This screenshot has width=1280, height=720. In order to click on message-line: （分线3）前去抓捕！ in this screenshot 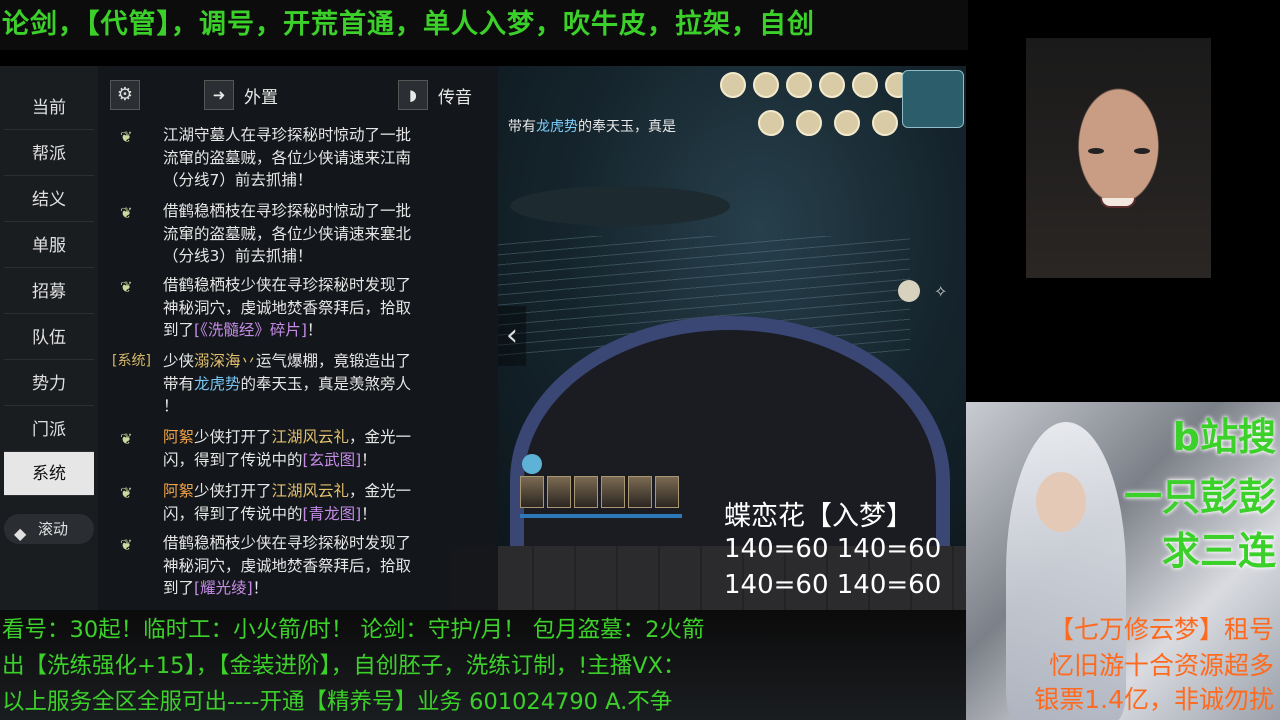, I will do `click(238, 256)`.